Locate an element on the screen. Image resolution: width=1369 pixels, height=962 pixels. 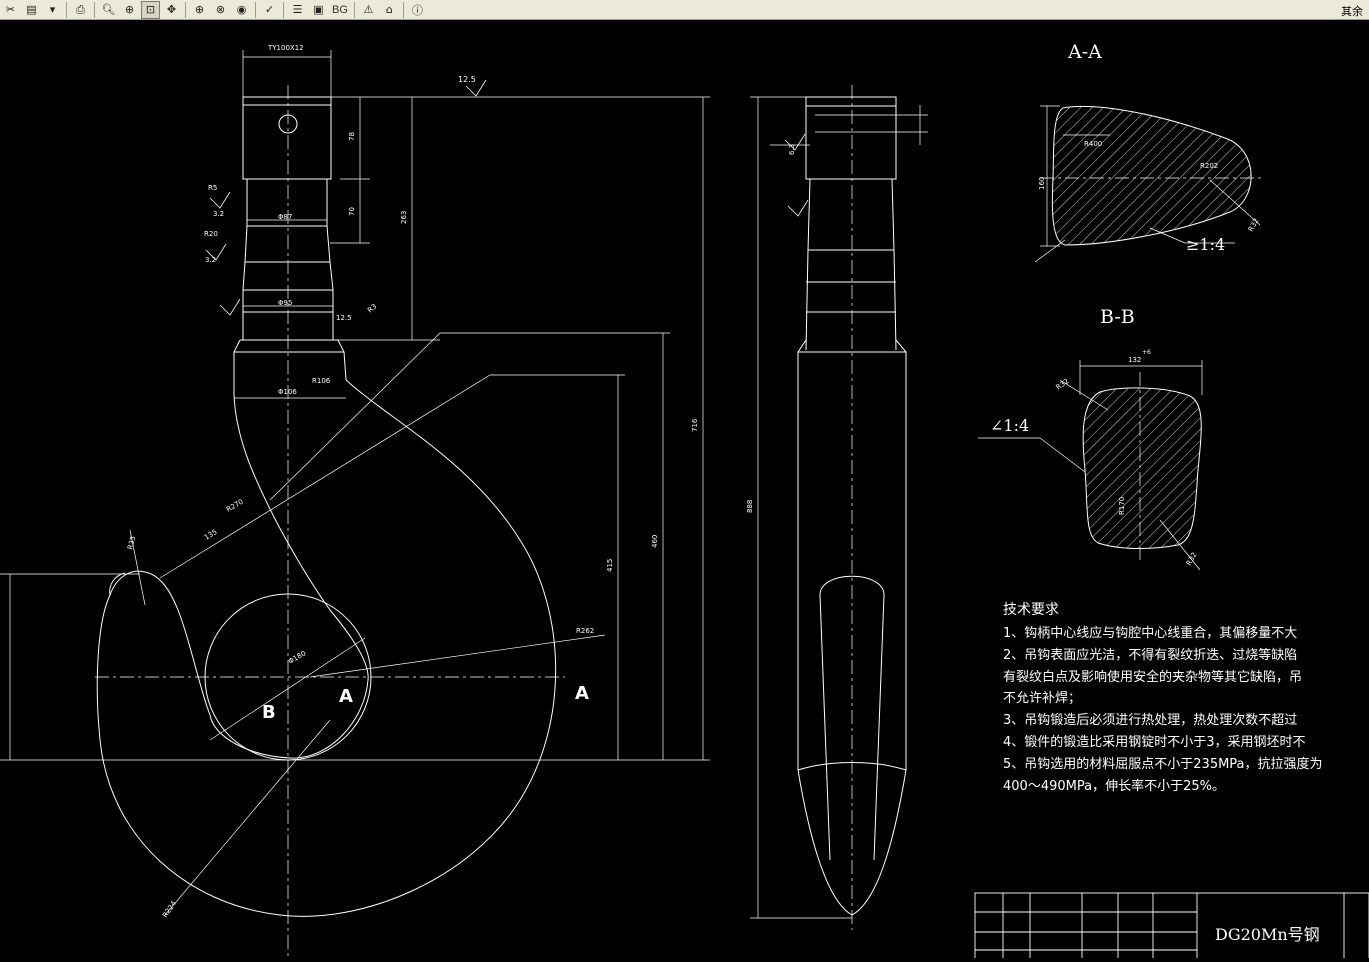
taper-aa-label: ≥1:4 is located at coordinates (1205, 244).